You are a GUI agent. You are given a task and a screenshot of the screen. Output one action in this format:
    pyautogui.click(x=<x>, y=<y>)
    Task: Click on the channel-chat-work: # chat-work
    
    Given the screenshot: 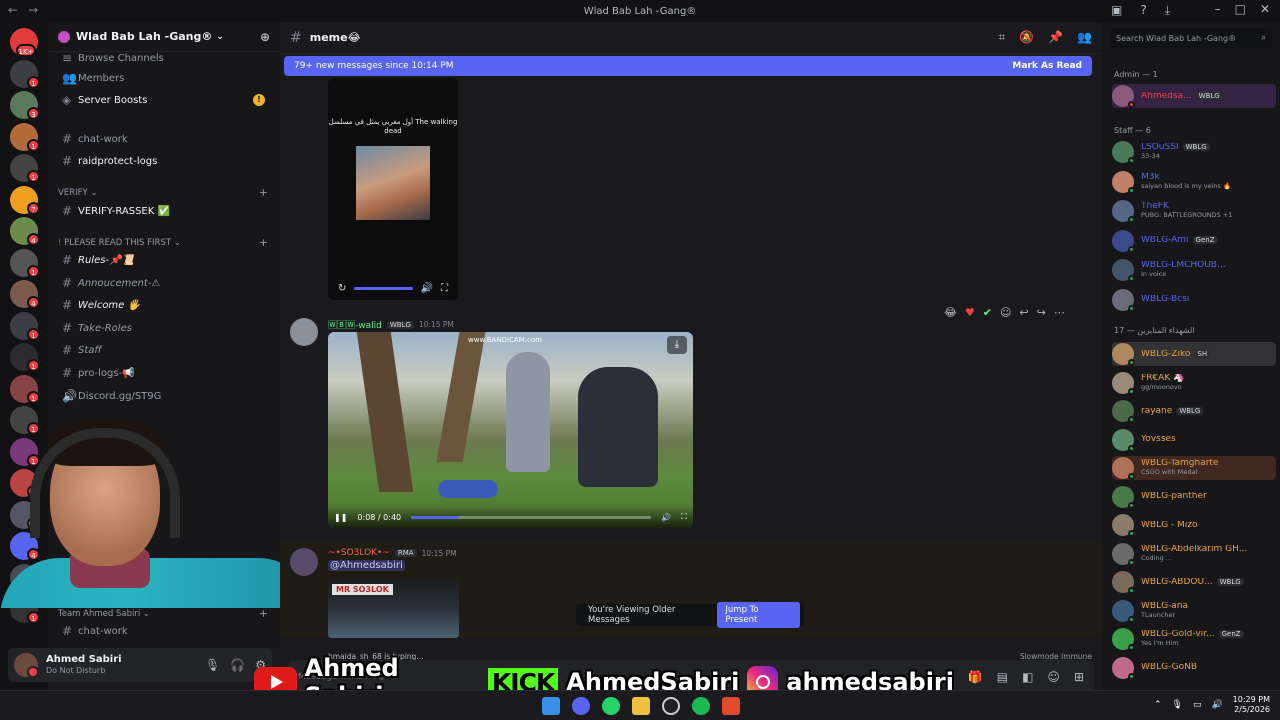 What is the action you would take?
    pyautogui.click(x=163, y=139)
    